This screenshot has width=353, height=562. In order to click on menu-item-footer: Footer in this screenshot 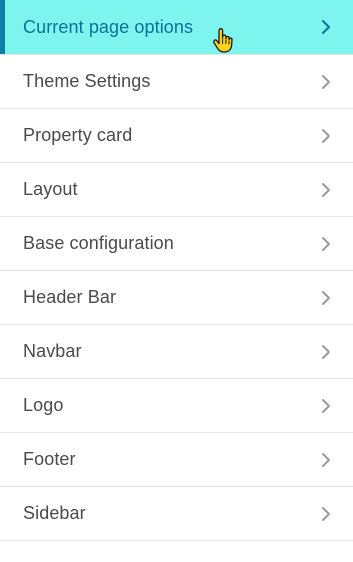, I will do `click(176, 460)`.